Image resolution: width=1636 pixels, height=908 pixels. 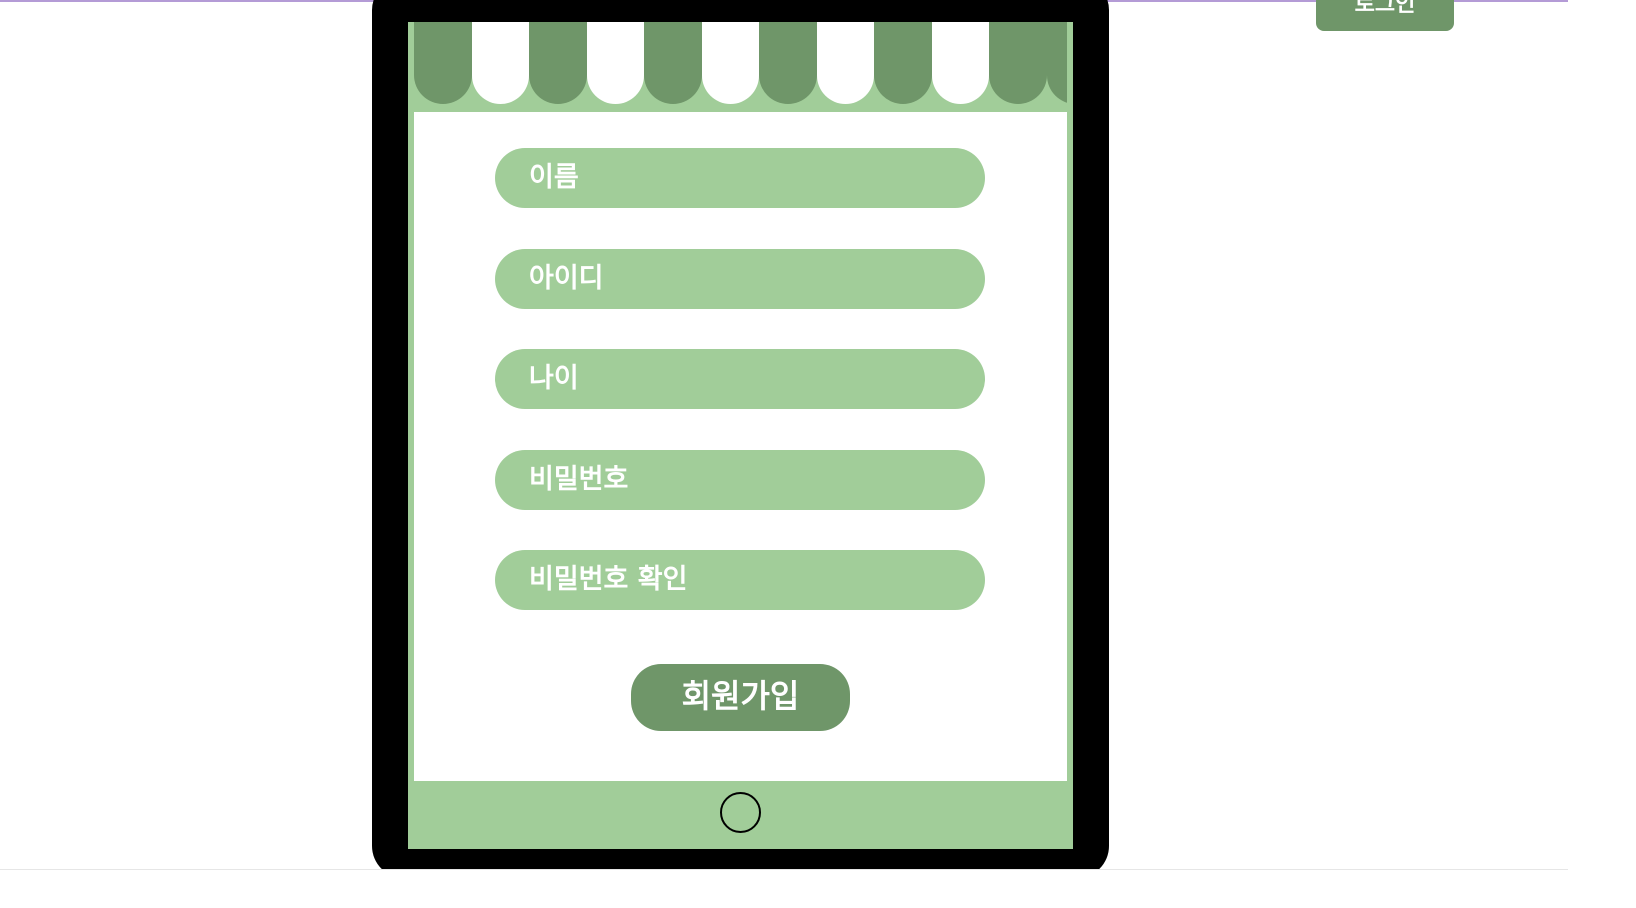 What do you see at coordinates (740, 812) in the screenshot?
I see `home-button-icon` at bounding box center [740, 812].